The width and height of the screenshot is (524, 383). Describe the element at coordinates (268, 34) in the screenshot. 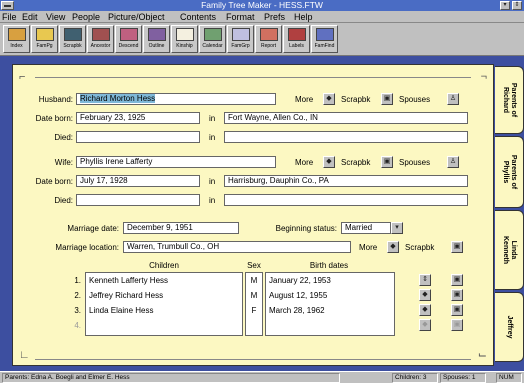

I see `report-icon` at that location.